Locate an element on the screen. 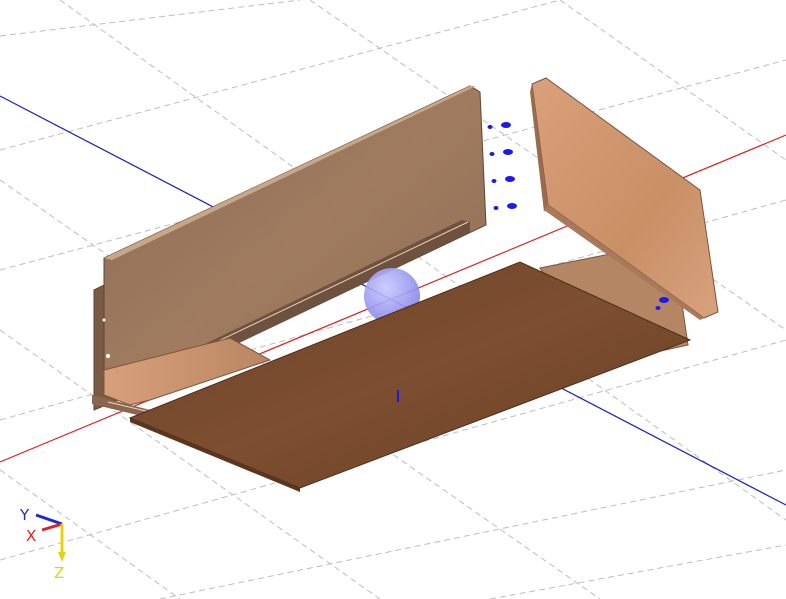 The height and width of the screenshot is (599, 786). gizmo-x-axis is located at coordinates (52, 527).